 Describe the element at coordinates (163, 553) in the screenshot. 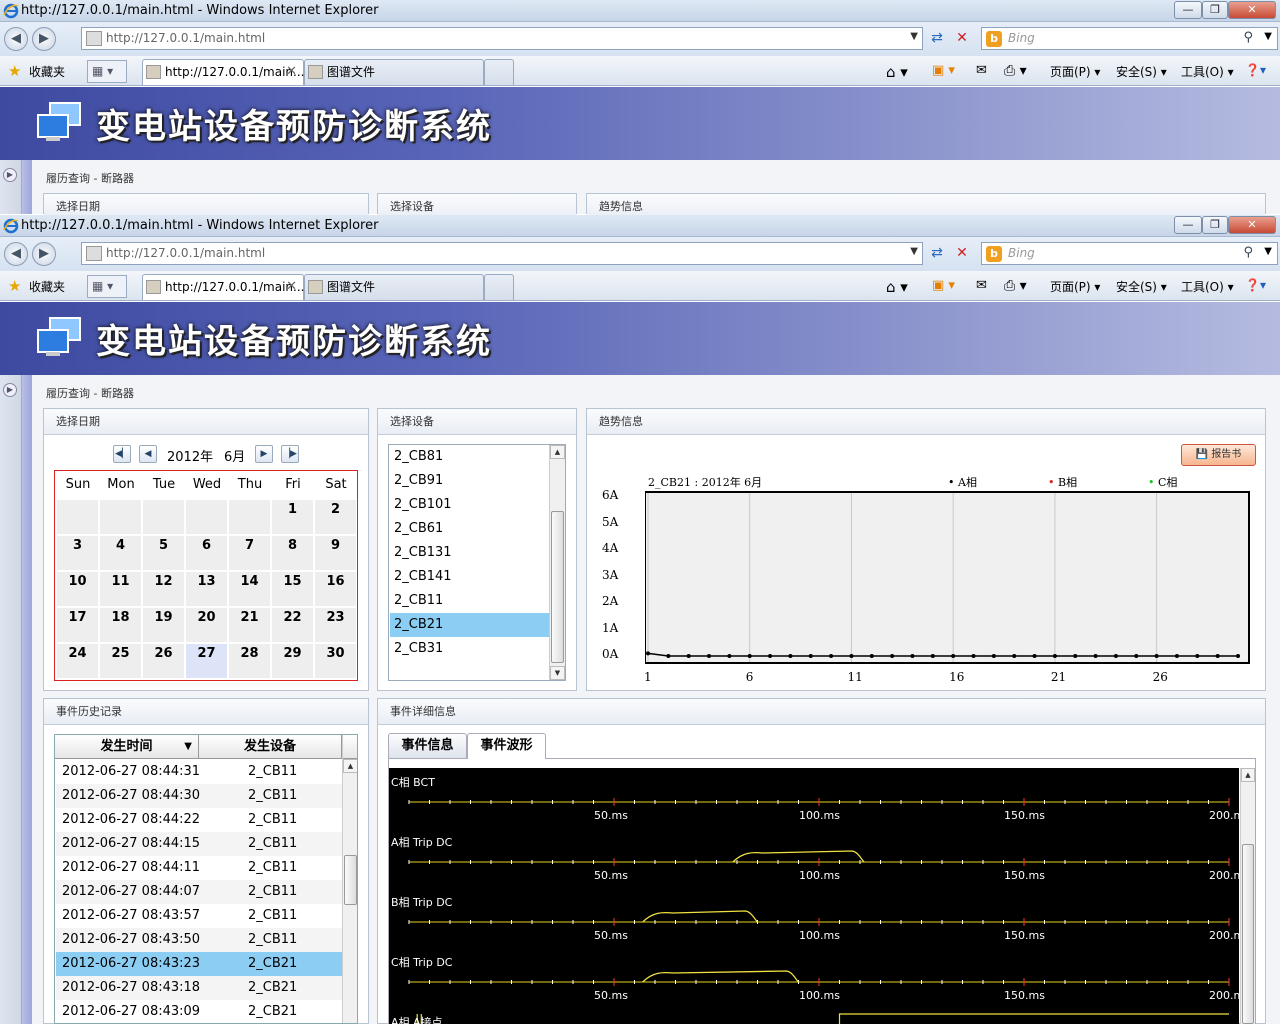

I see `calendar-day: 5` at that location.